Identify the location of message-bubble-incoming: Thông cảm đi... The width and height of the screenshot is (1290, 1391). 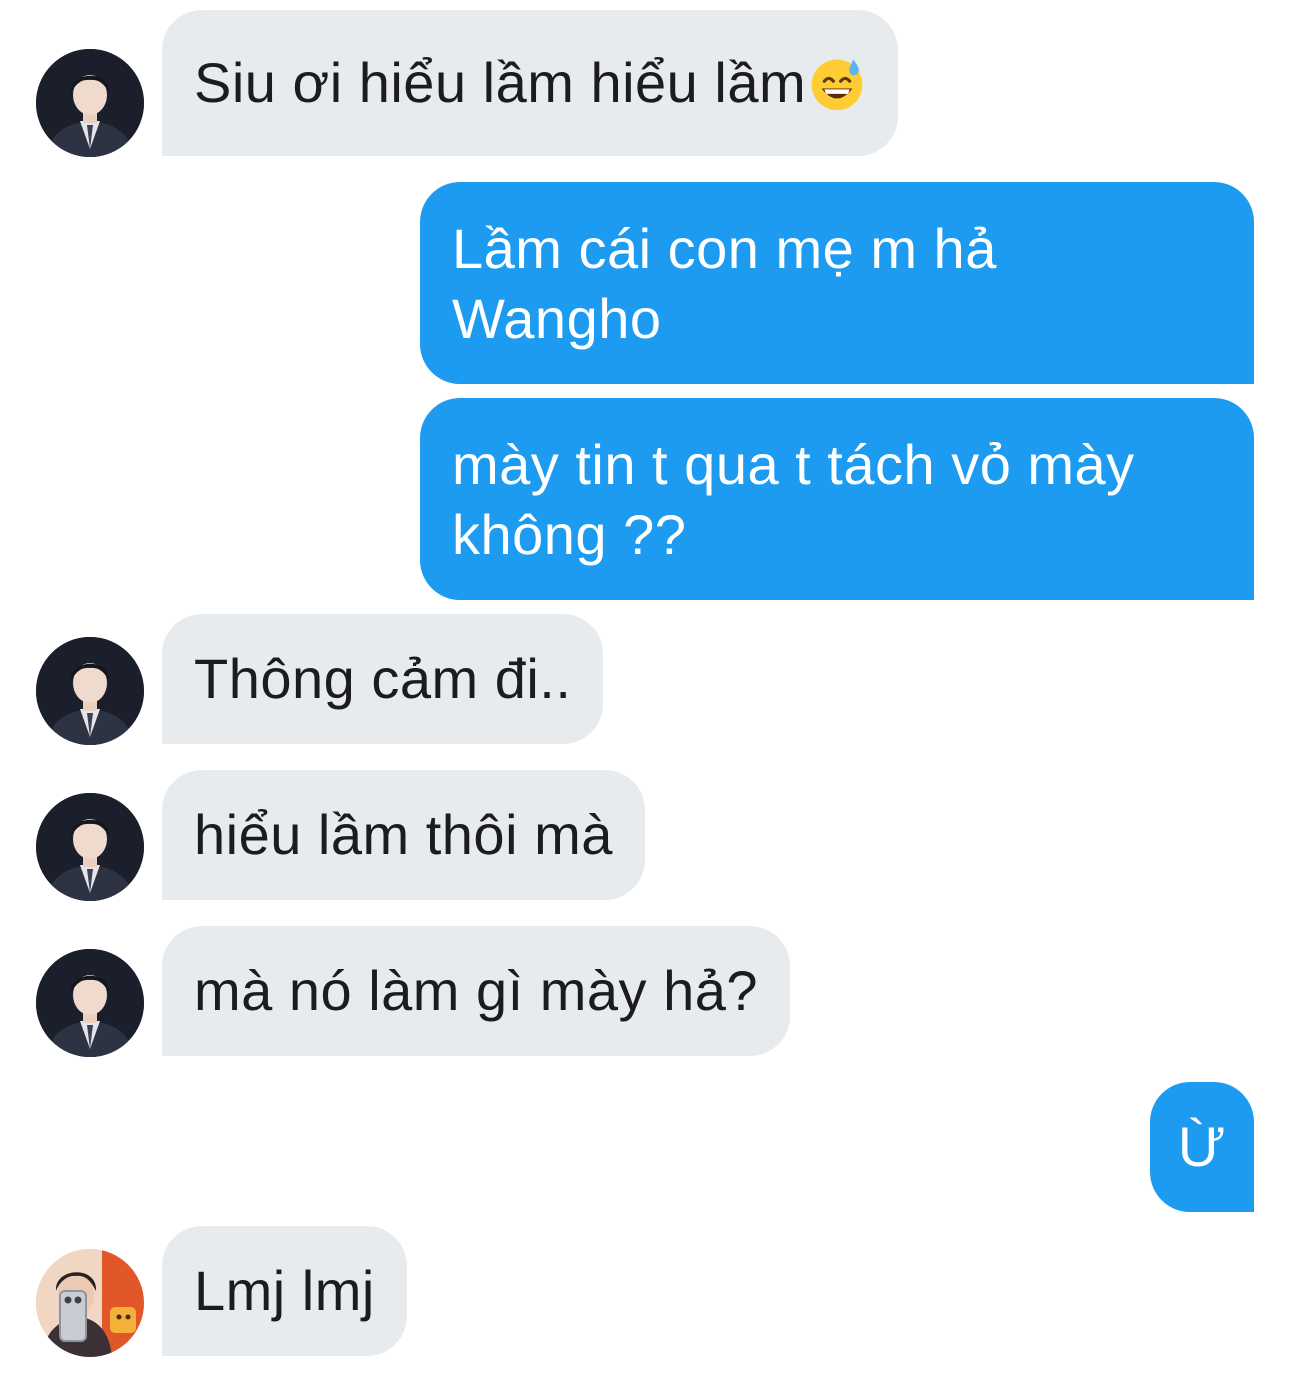
(383, 679).